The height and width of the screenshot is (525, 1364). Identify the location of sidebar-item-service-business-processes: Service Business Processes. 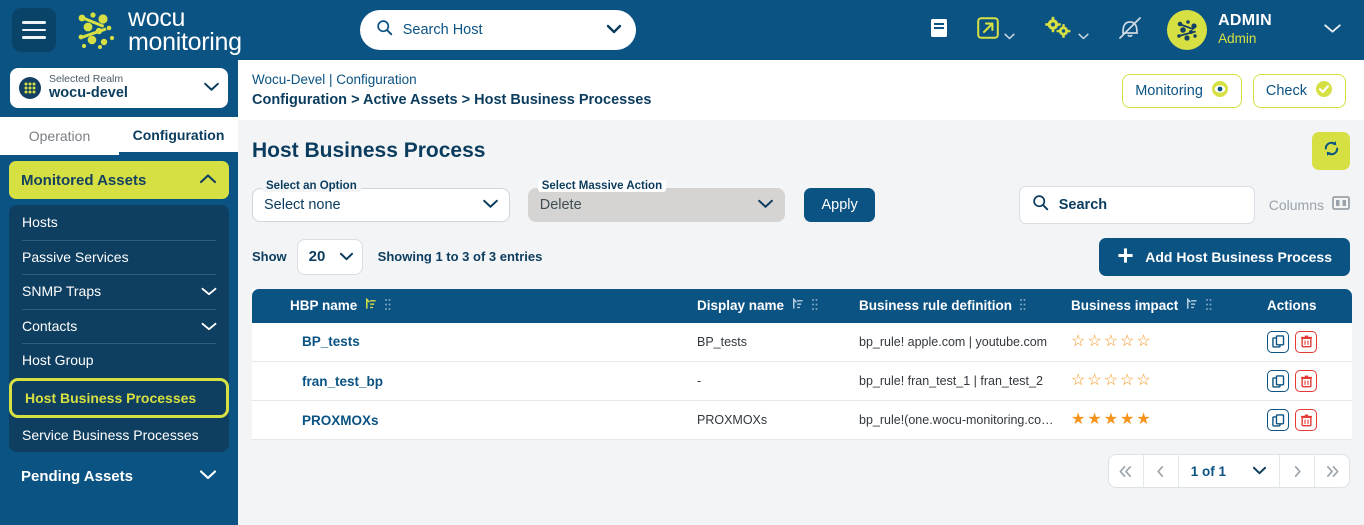
(119, 435).